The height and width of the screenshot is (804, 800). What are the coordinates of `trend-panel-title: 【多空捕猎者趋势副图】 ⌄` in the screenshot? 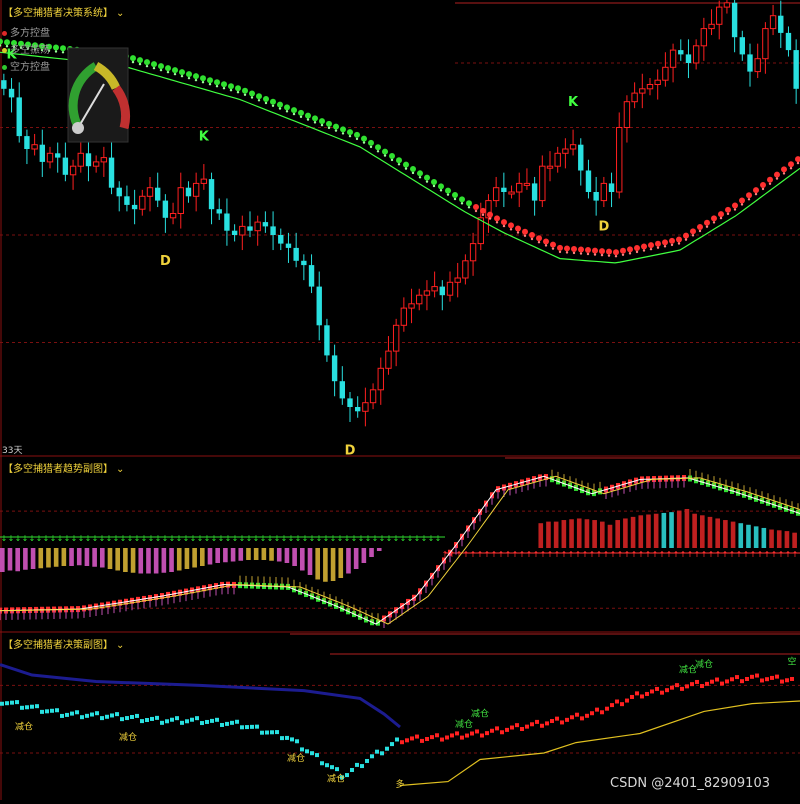 It's located at (63, 467).